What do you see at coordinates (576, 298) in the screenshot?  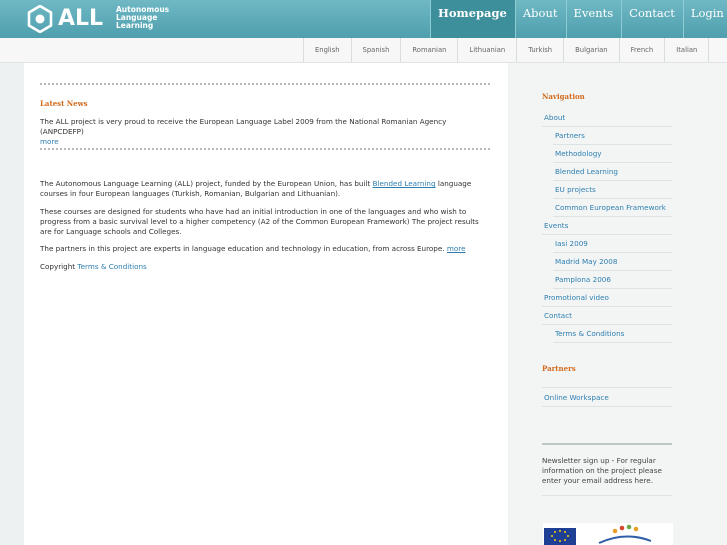 I see `sidebar-item-promotional-video: Promotional video` at bounding box center [576, 298].